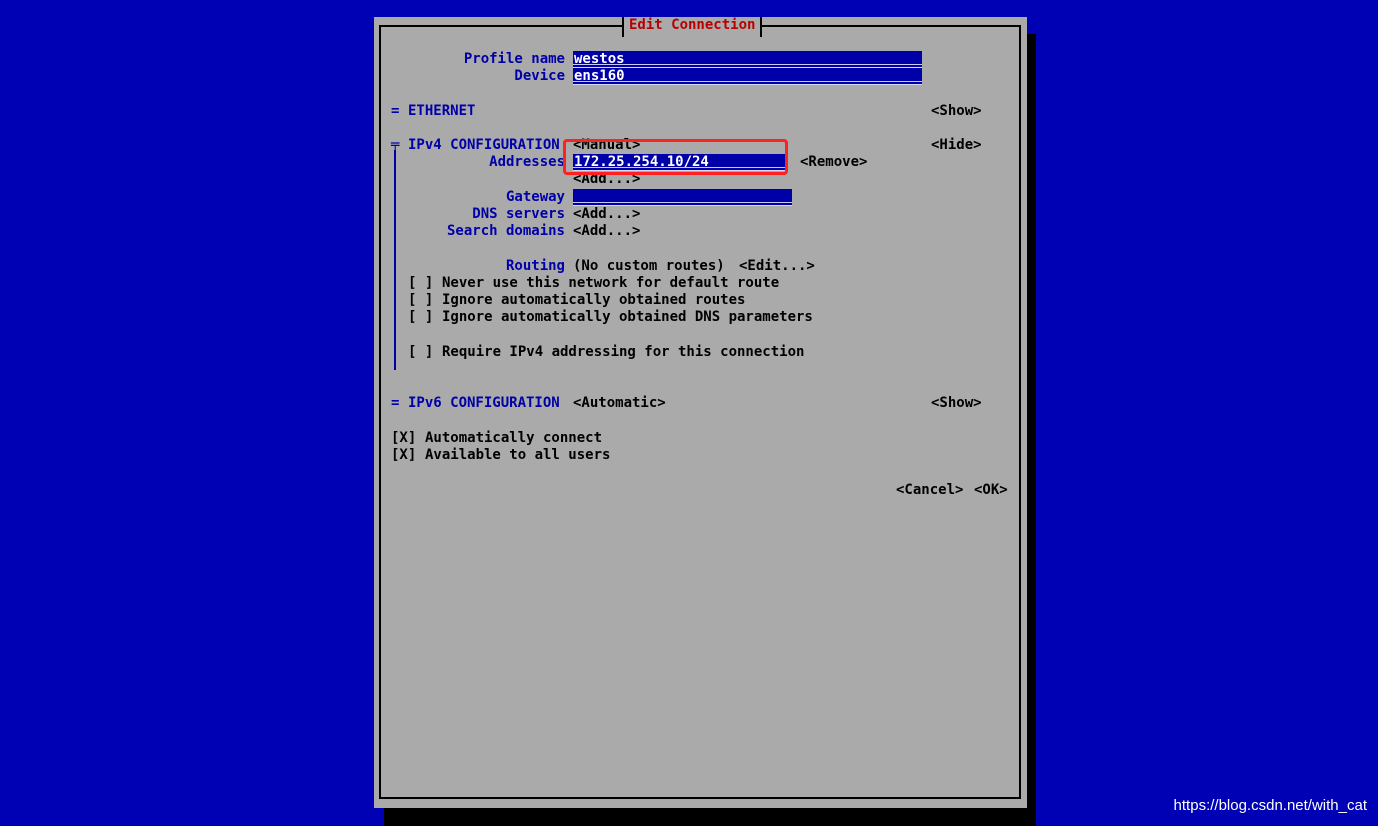 This screenshot has height=826, width=1378. What do you see at coordinates (991, 490) in the screenshot?
I see `ok-button: <OK>` at bounding box center [991, 490].